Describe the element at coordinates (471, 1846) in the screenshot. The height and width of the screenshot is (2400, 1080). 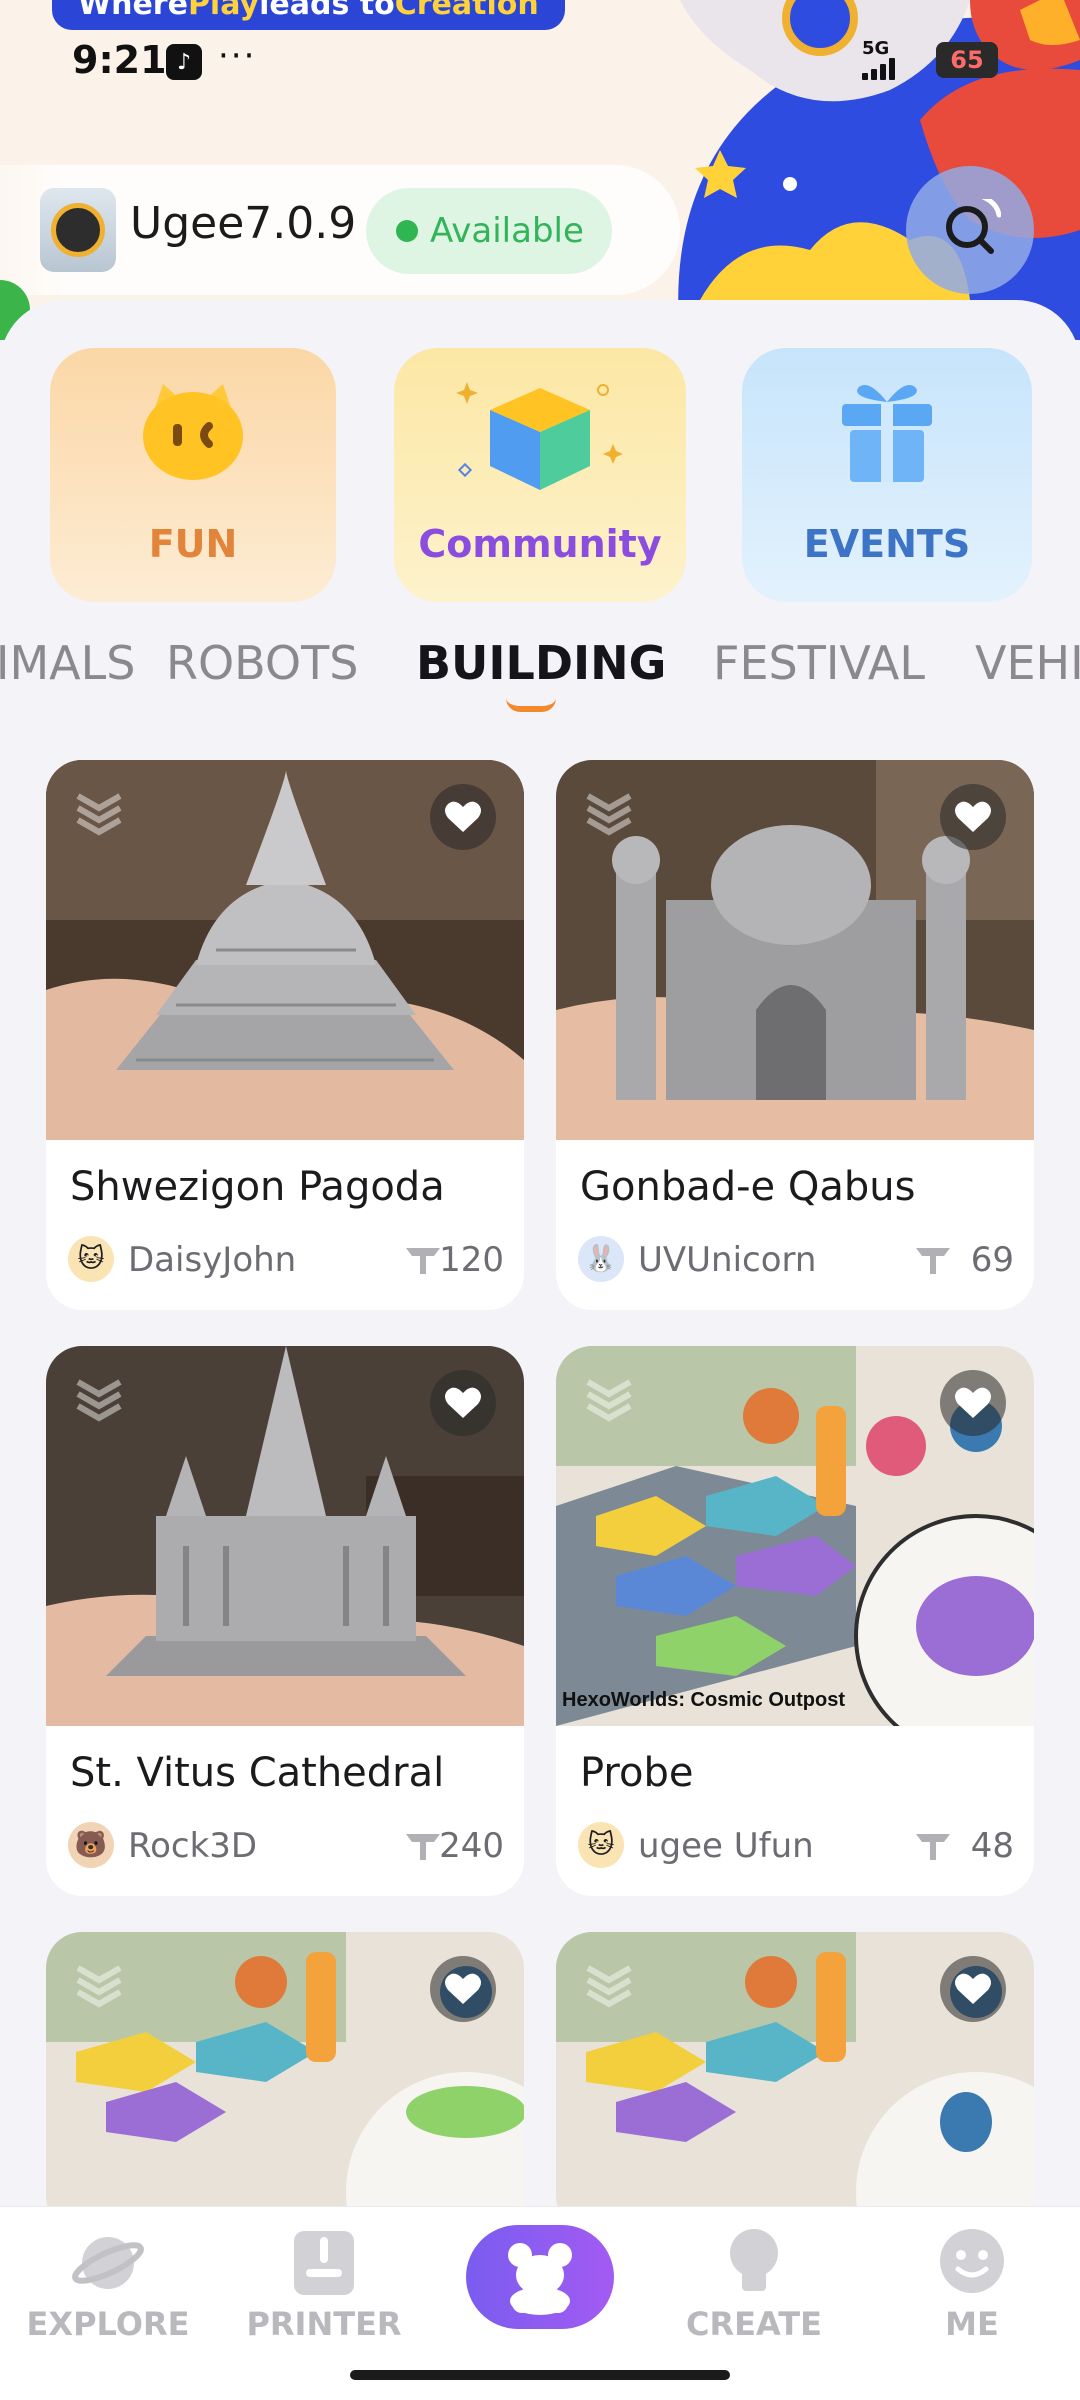
I see `print-count: 240` at that location.